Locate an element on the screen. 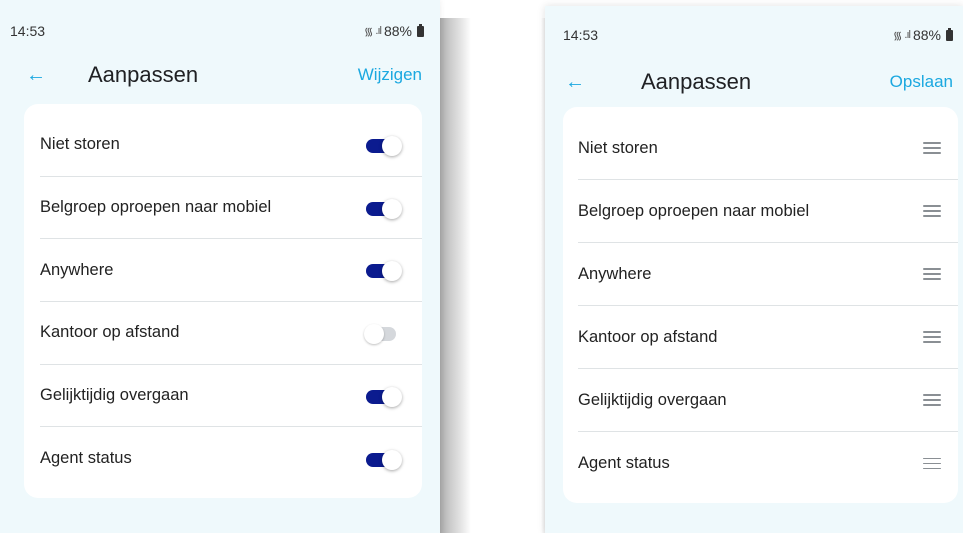  save-button: Opslaan is located at coordinates (921, 82).